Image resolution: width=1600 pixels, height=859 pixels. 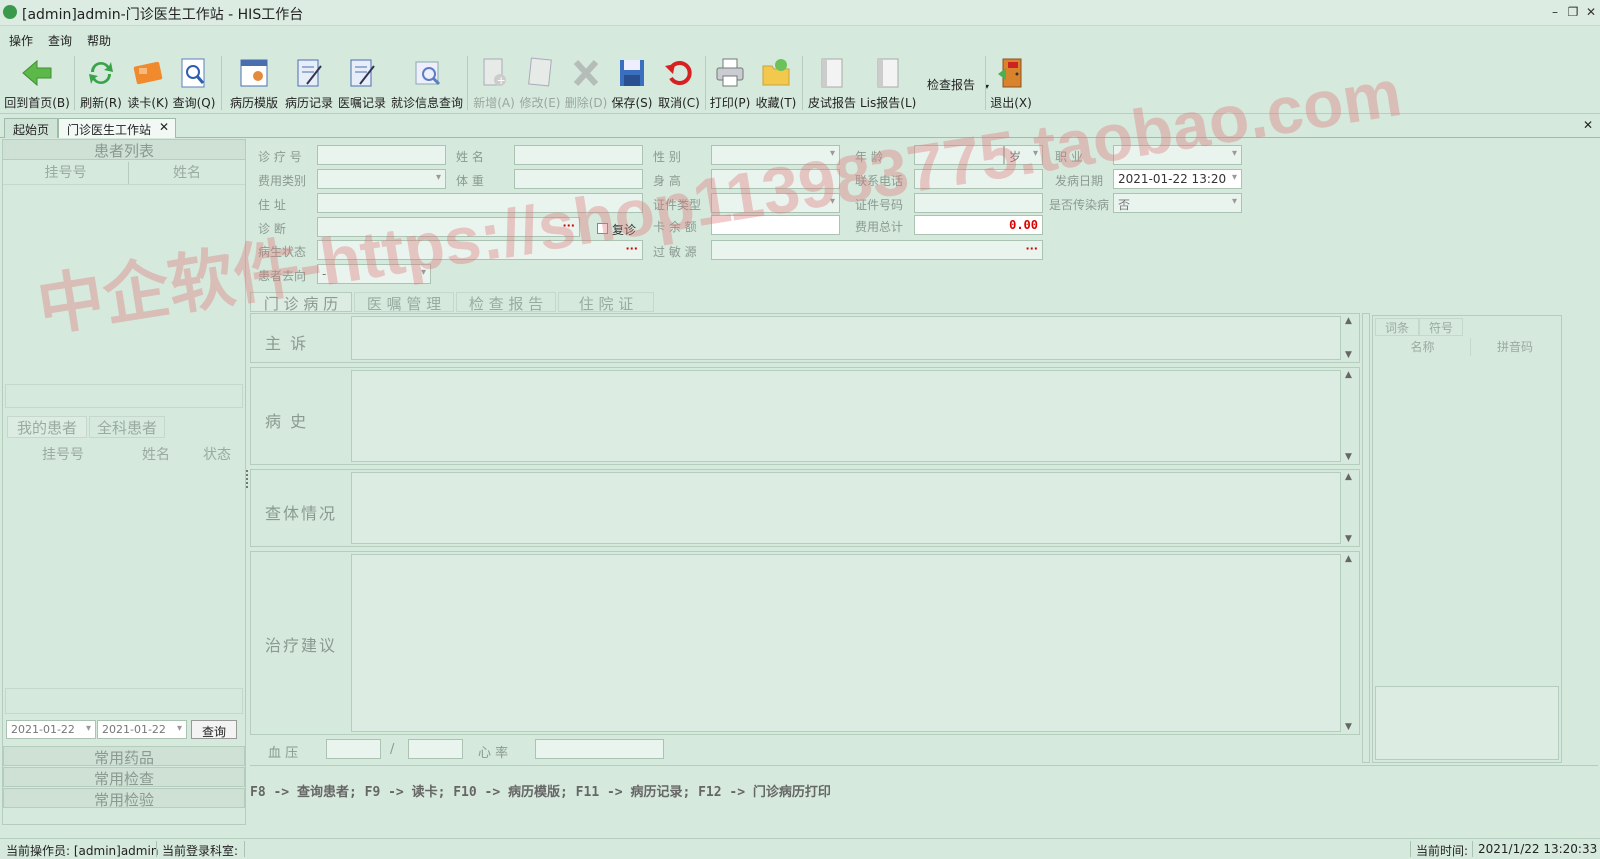 I want to click on tab-all-patients: 全科患者, so click(x=127, y=427).